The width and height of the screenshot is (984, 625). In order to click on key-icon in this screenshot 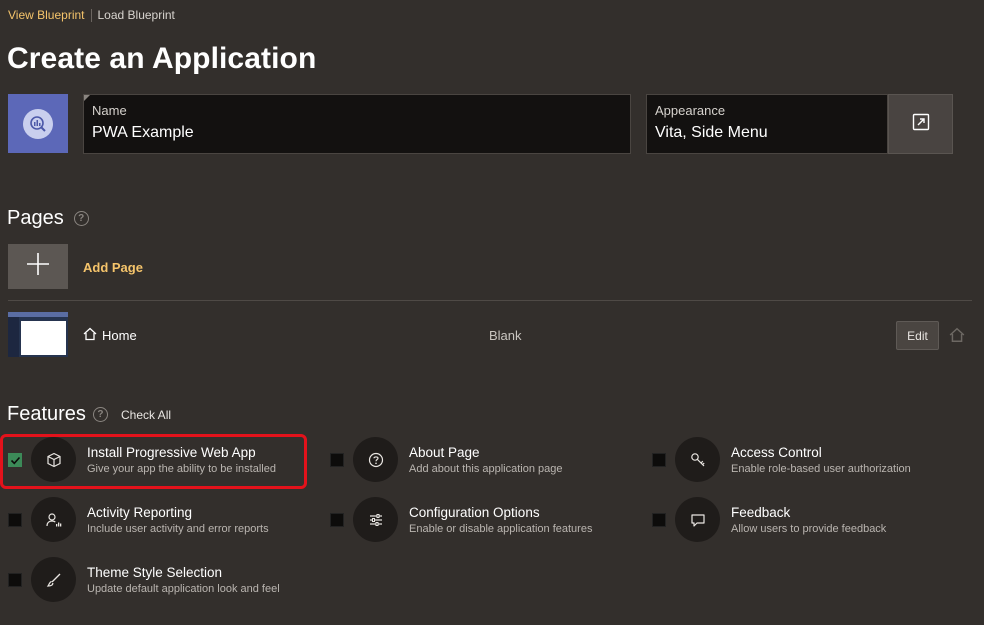, I will do `click(697, 459)`.